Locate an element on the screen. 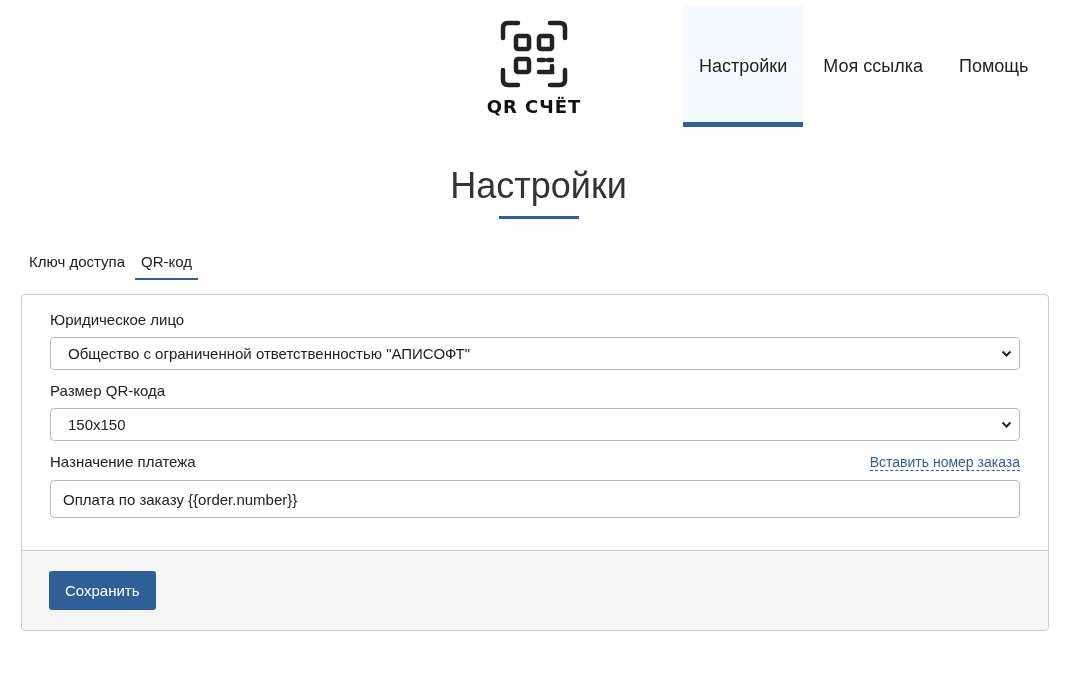  field-label: Юридическое лицо is located at coordinates (117, 319).